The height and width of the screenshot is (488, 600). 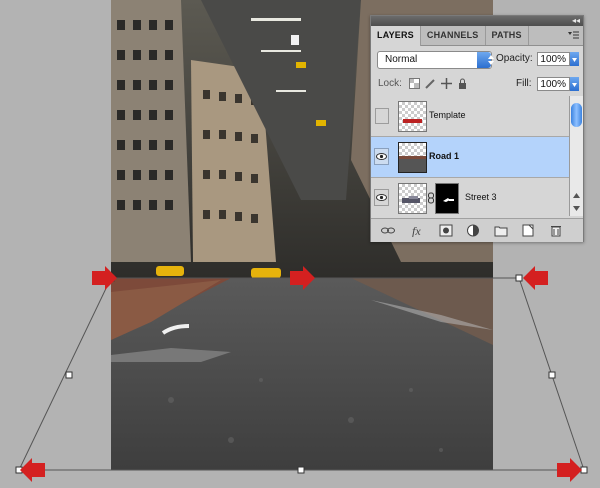 What do you see at coordinates (576, 196) in the screenshot?
I see `scroll-up-icon` at bounding box center [576, 196].